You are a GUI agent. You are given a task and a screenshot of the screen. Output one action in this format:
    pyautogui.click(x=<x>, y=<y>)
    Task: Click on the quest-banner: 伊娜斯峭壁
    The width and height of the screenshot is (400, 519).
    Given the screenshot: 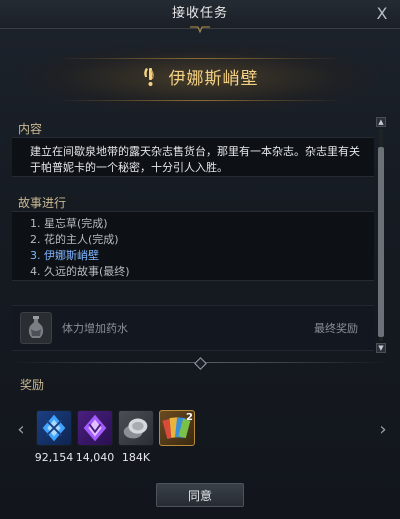 What is the action you would take?
    pyautogui.click(x=200, y=78)
    